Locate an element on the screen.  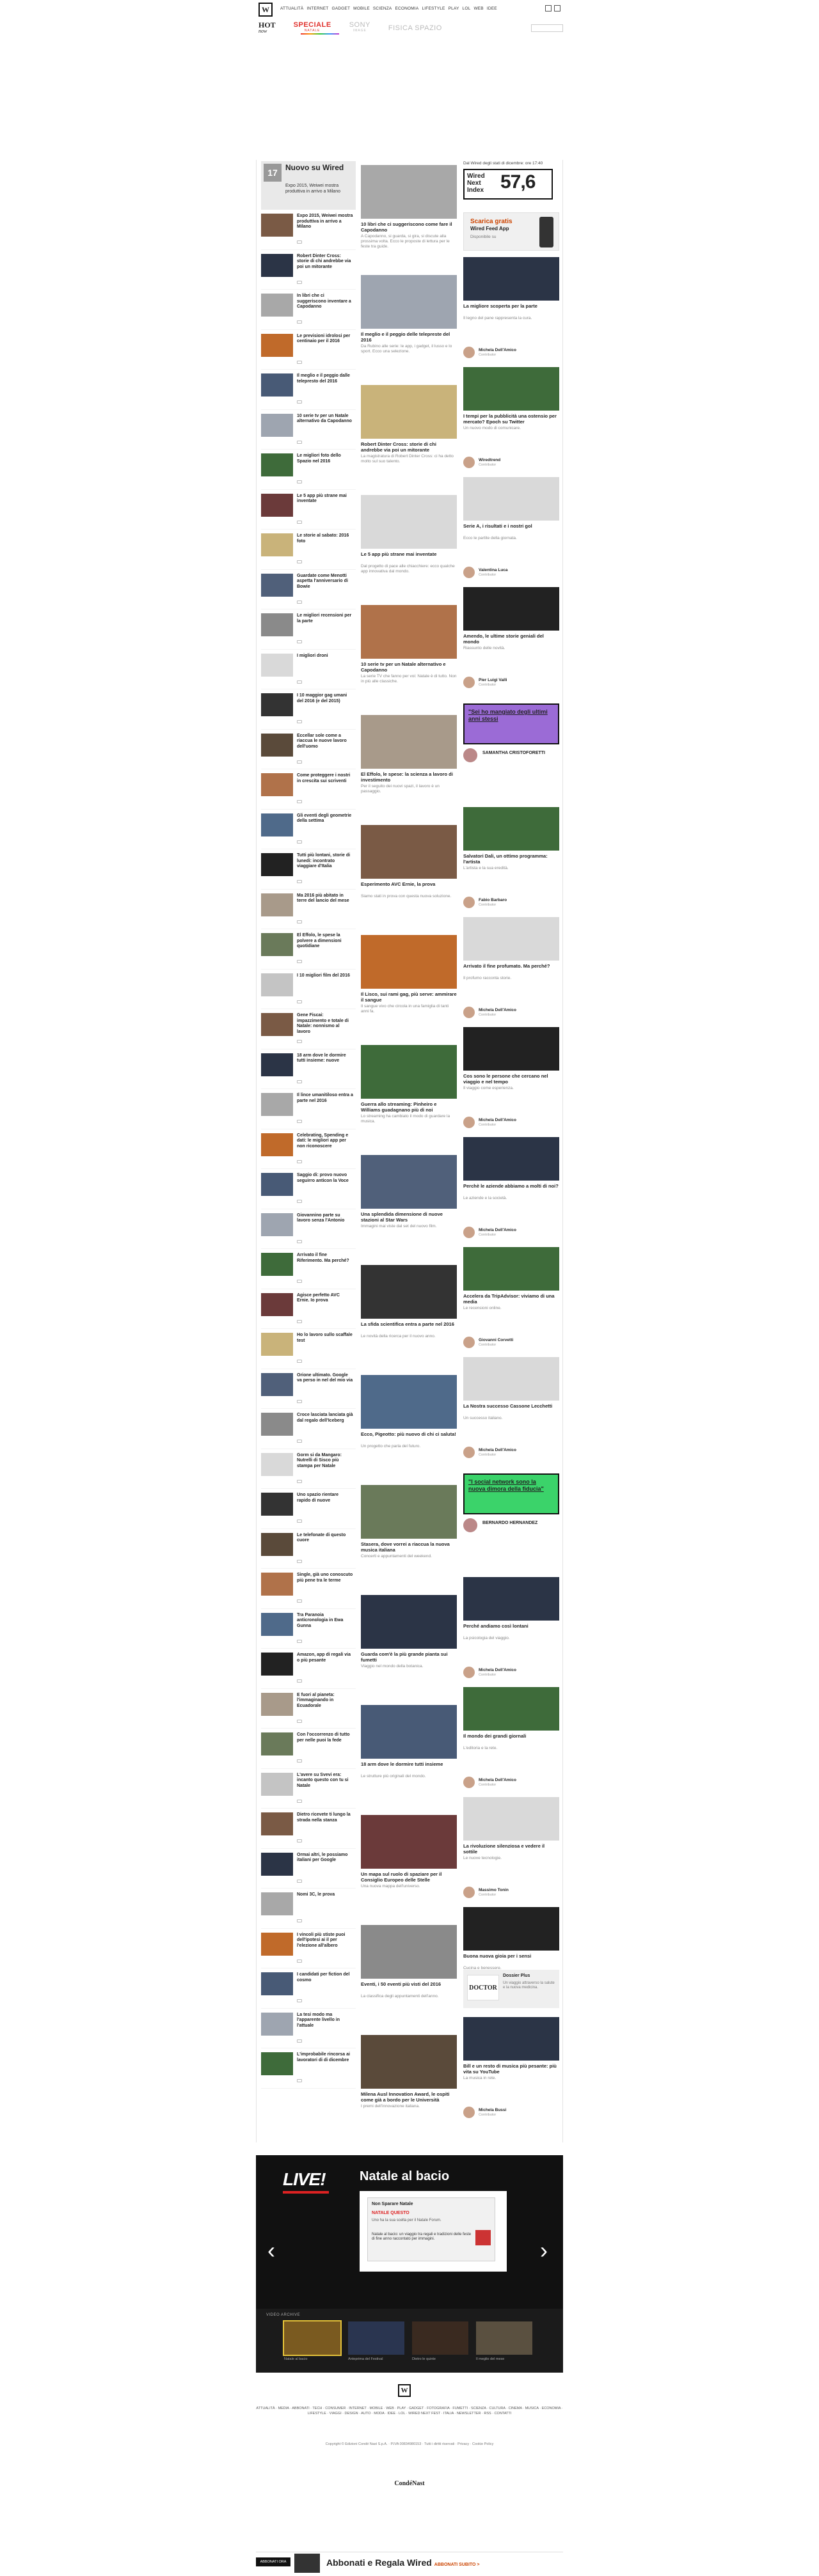
article-title: Eventi, i 50 eventi più visti del 2016 is located at coordinates (409, 1984).